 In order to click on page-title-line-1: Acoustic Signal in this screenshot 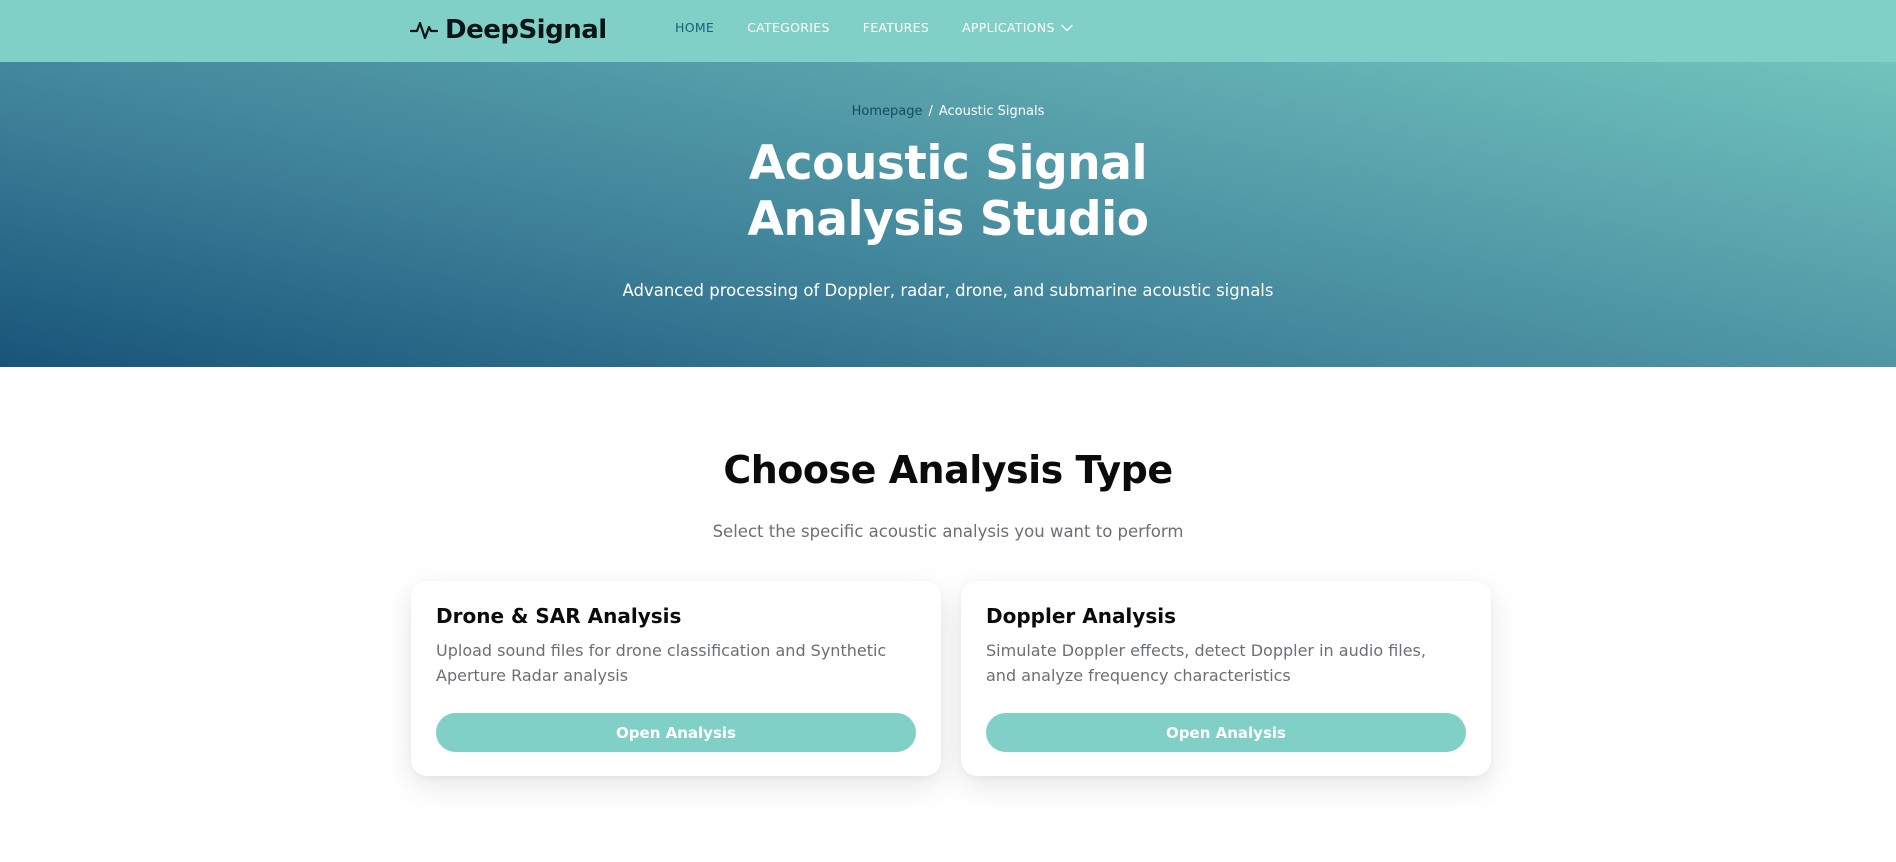, I will do `click(948, 163)`.